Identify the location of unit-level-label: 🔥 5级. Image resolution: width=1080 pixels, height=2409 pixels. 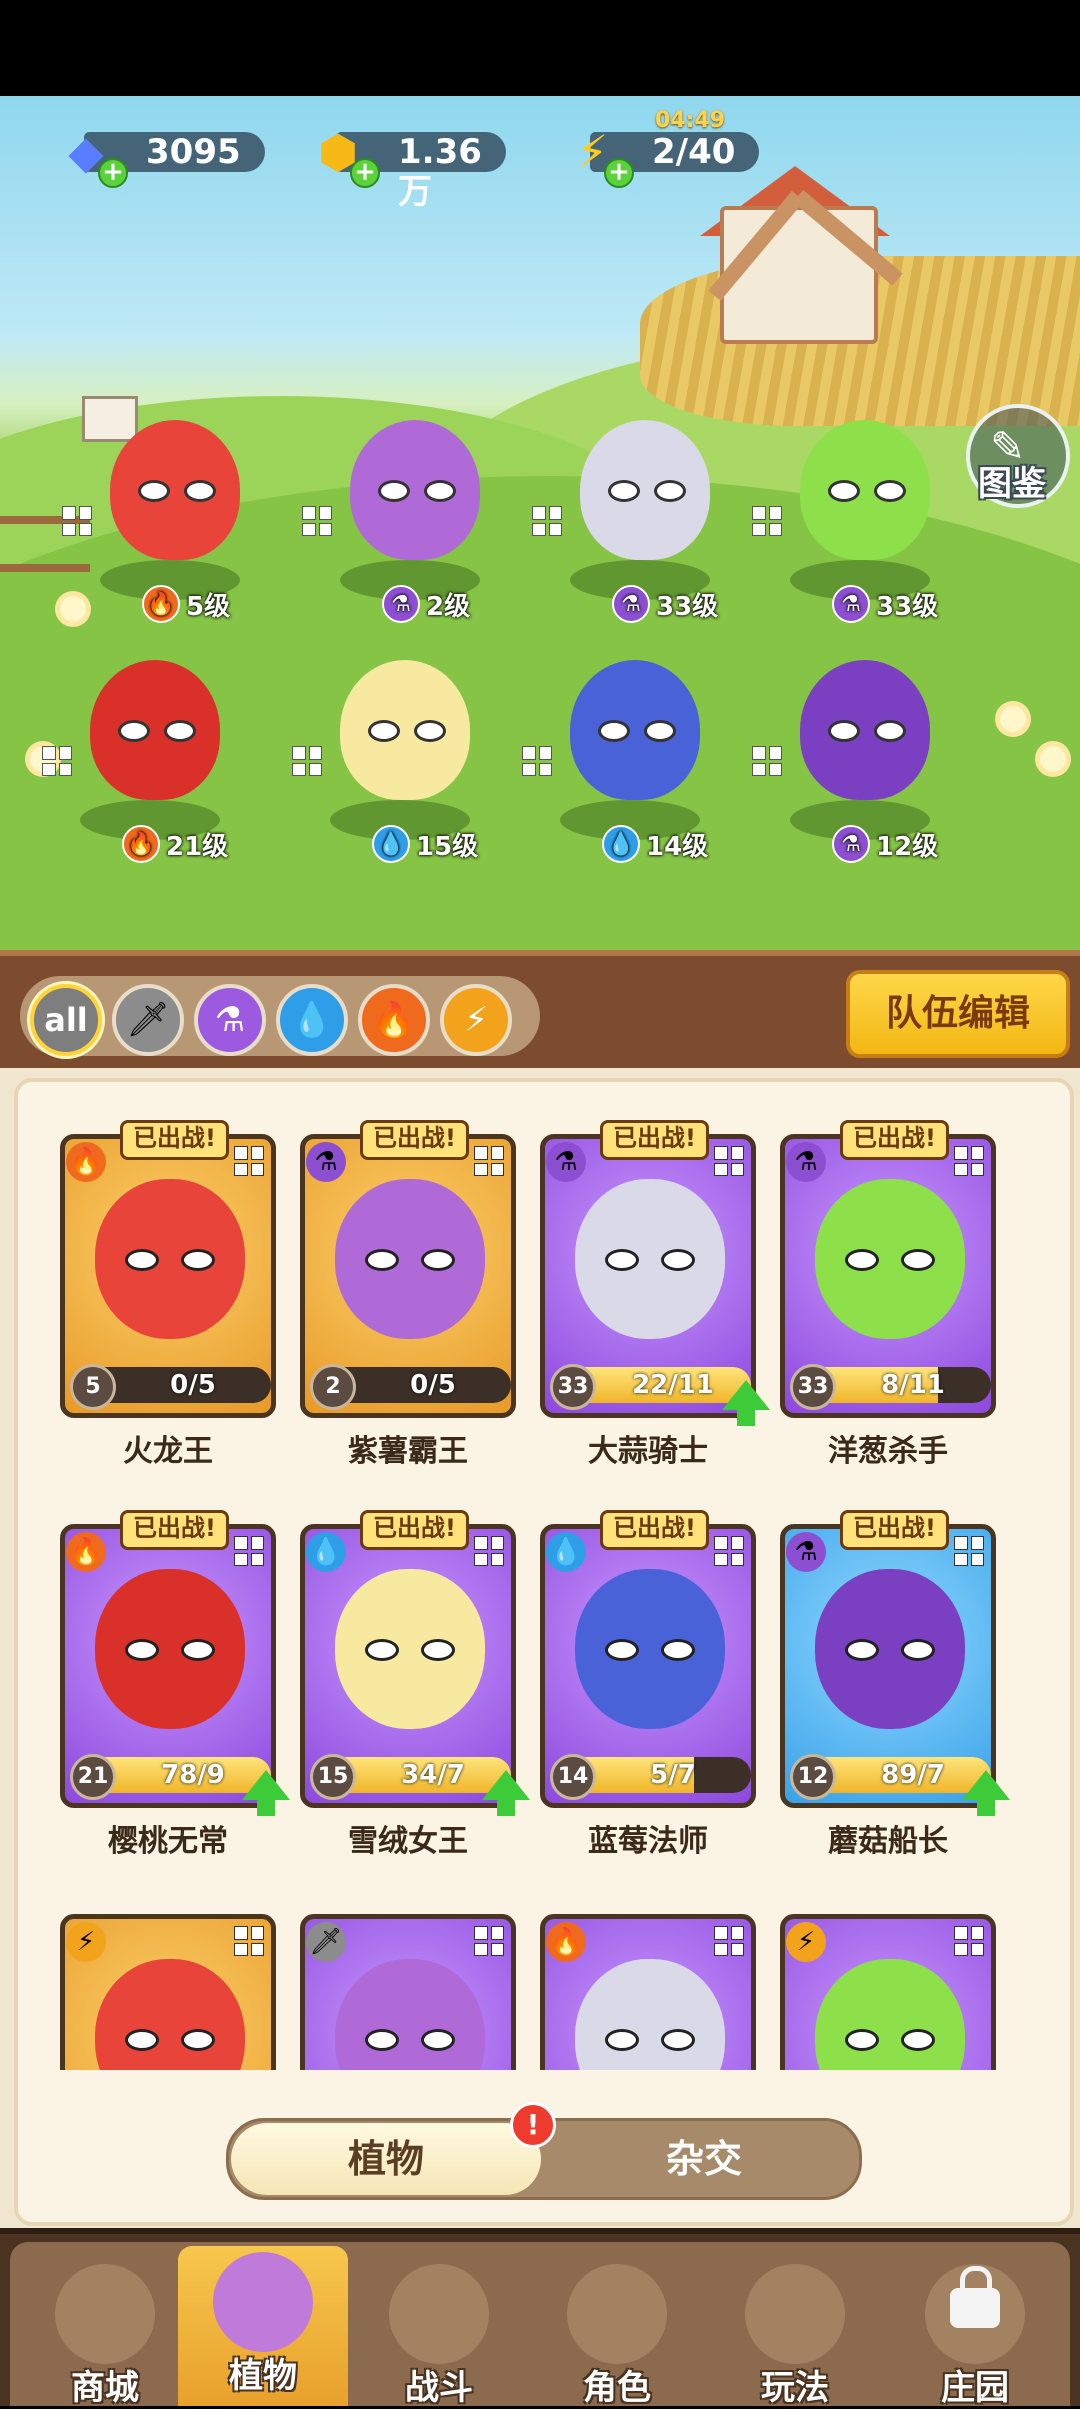
(186, 604).